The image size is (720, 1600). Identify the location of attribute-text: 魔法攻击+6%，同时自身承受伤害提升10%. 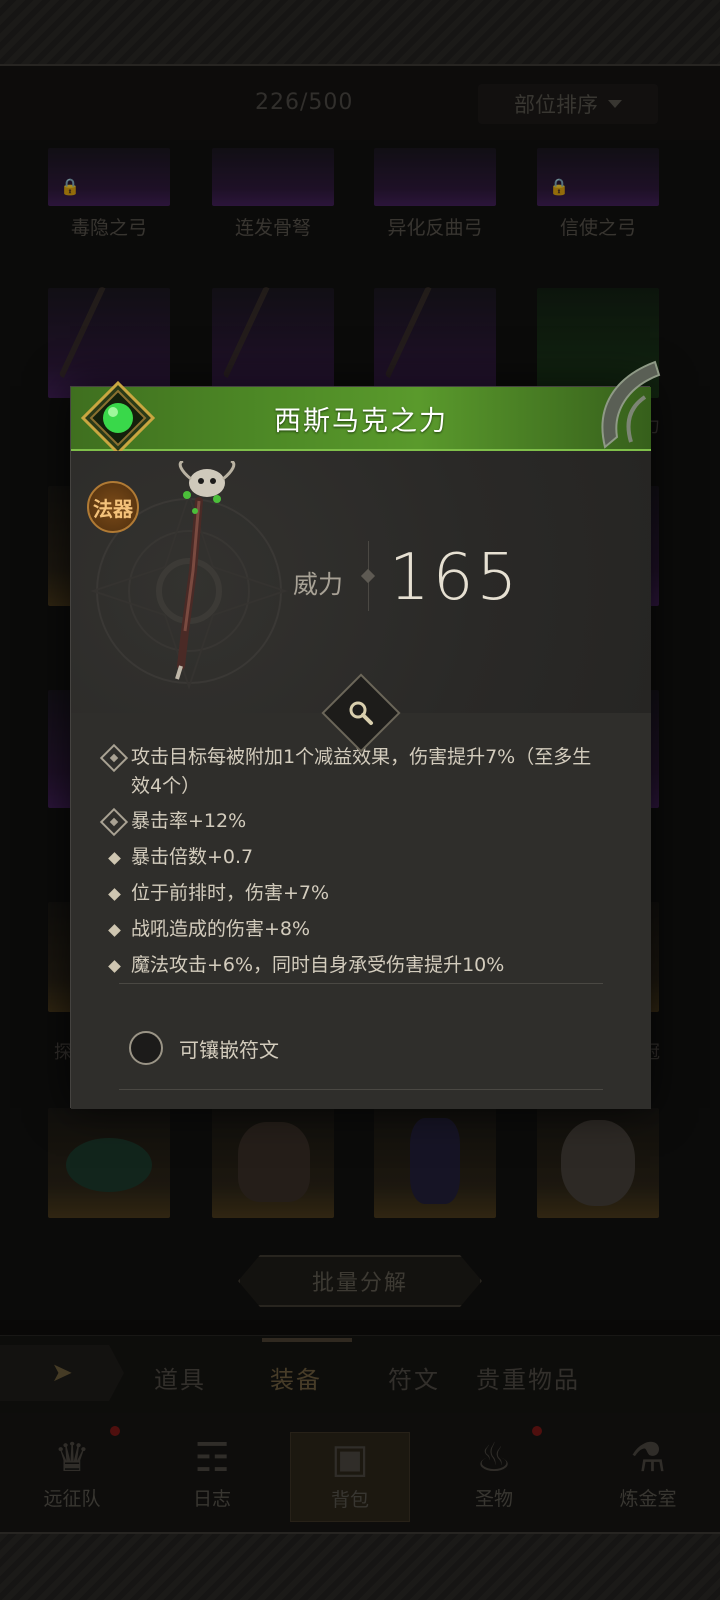
(318, 965).